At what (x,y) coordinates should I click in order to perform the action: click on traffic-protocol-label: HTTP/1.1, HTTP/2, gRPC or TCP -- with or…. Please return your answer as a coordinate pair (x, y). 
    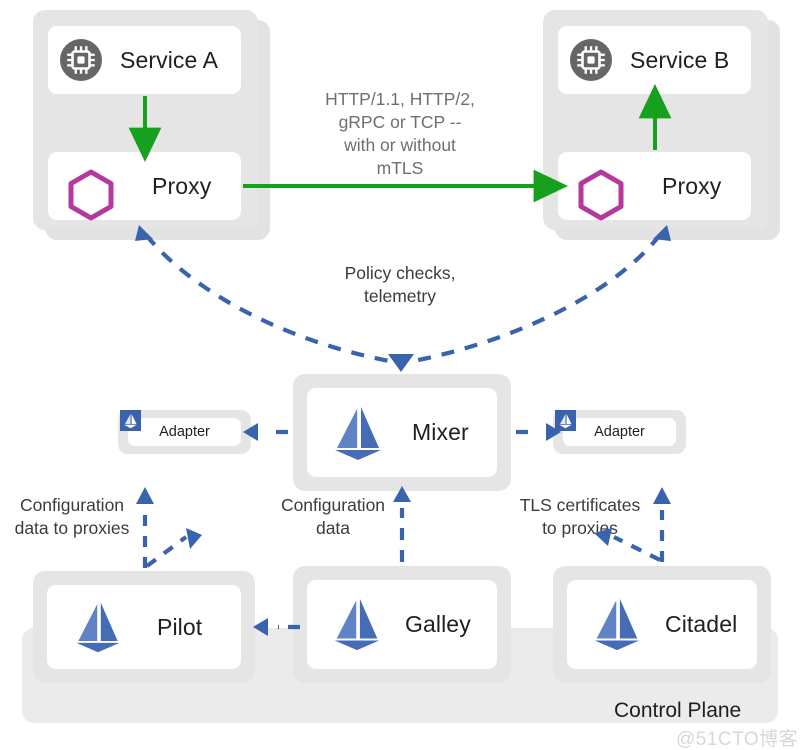
    Looking at the image, I should click on (400, 133).